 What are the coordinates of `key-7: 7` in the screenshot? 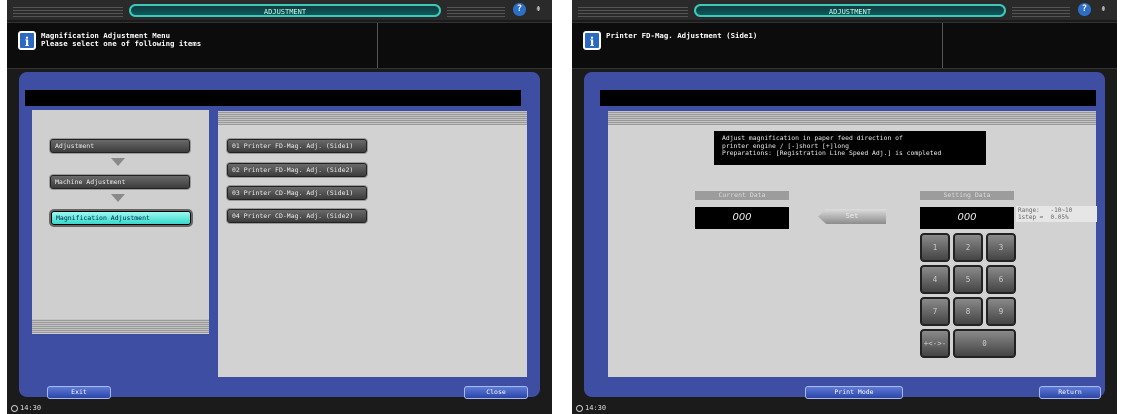 It's located at (935, 311).